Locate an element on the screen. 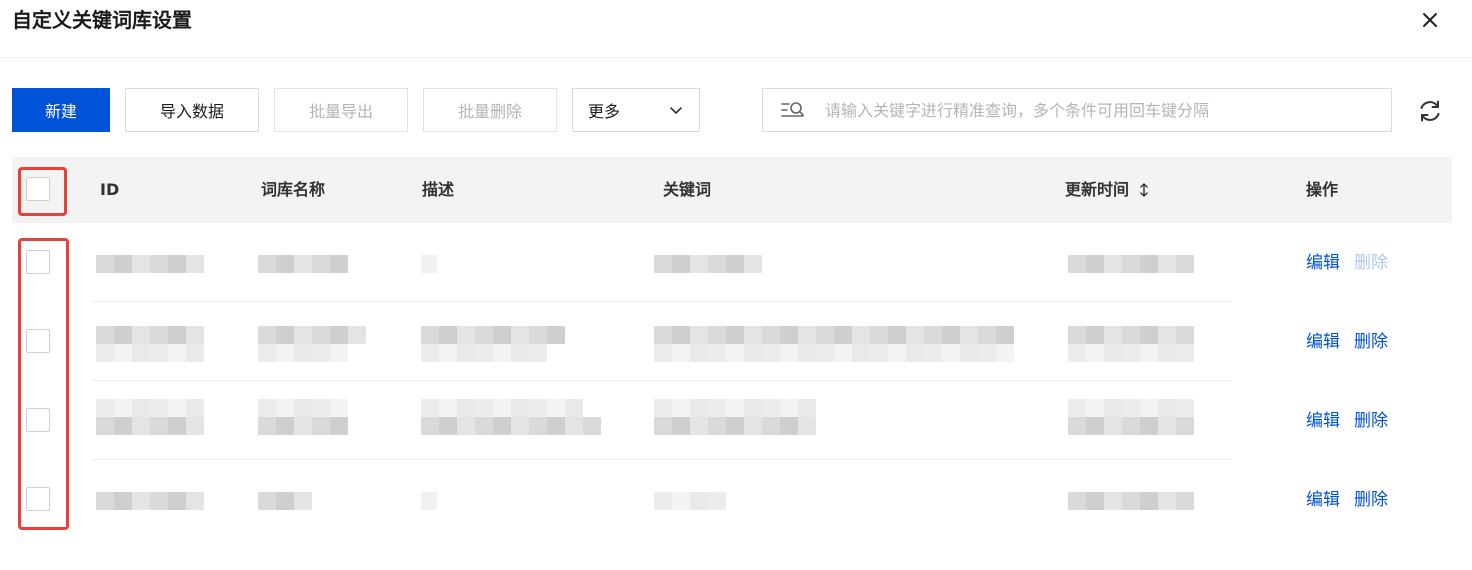 The height and width of the screenshot is (570, 1472). batch-export-button: 批量导出 is located at coordinates (341, 110).